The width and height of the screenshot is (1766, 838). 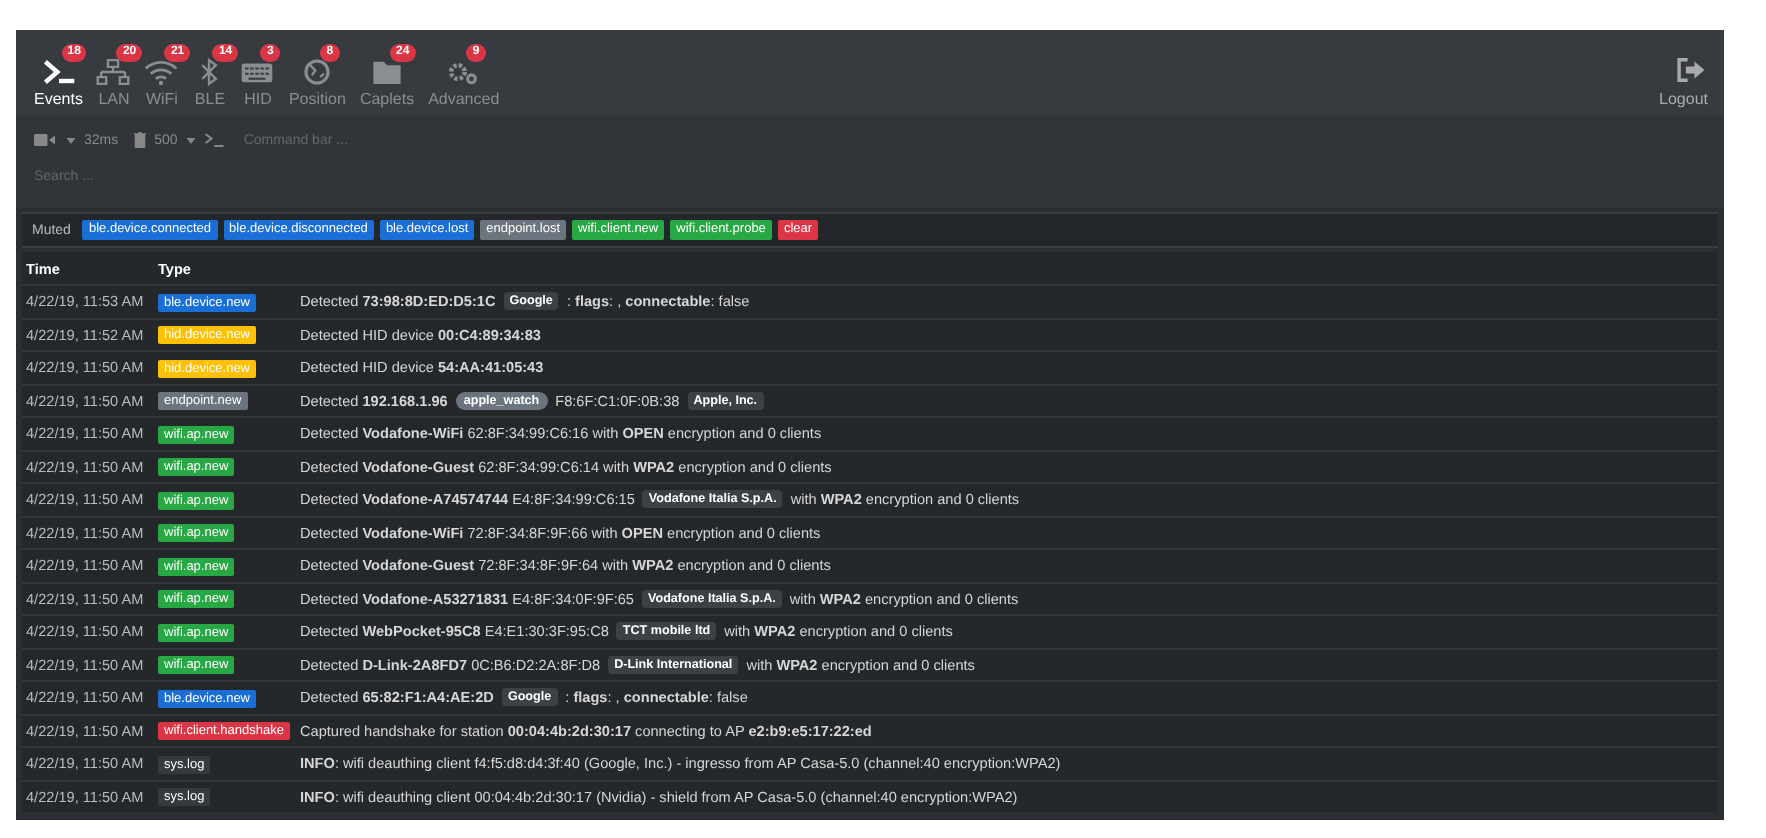 What do you see at coordinates (1691, 70) in the screenshot?
I see `logout-icon` at bounding box center [1691, 70].